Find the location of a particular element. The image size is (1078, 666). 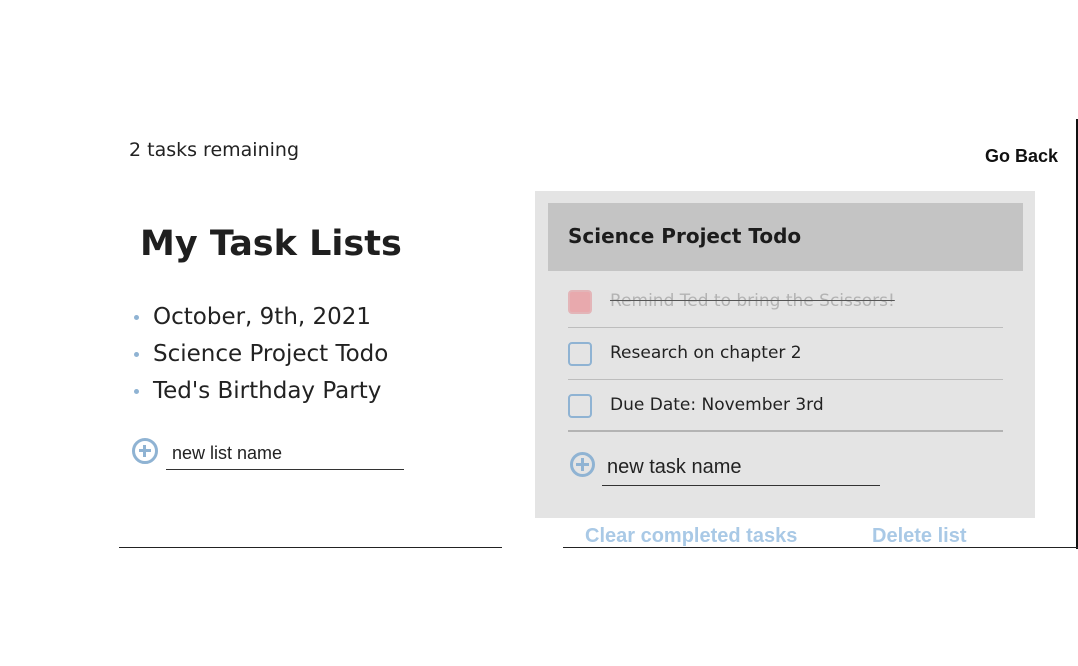

task-label: Due Date: November 3rd is located at coordinates (717, 405).